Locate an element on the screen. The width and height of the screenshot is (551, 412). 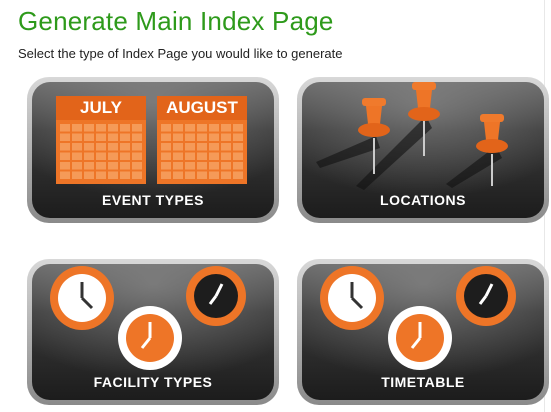
page-title: Generate Main Index Page is located at coordinates (176, 21).